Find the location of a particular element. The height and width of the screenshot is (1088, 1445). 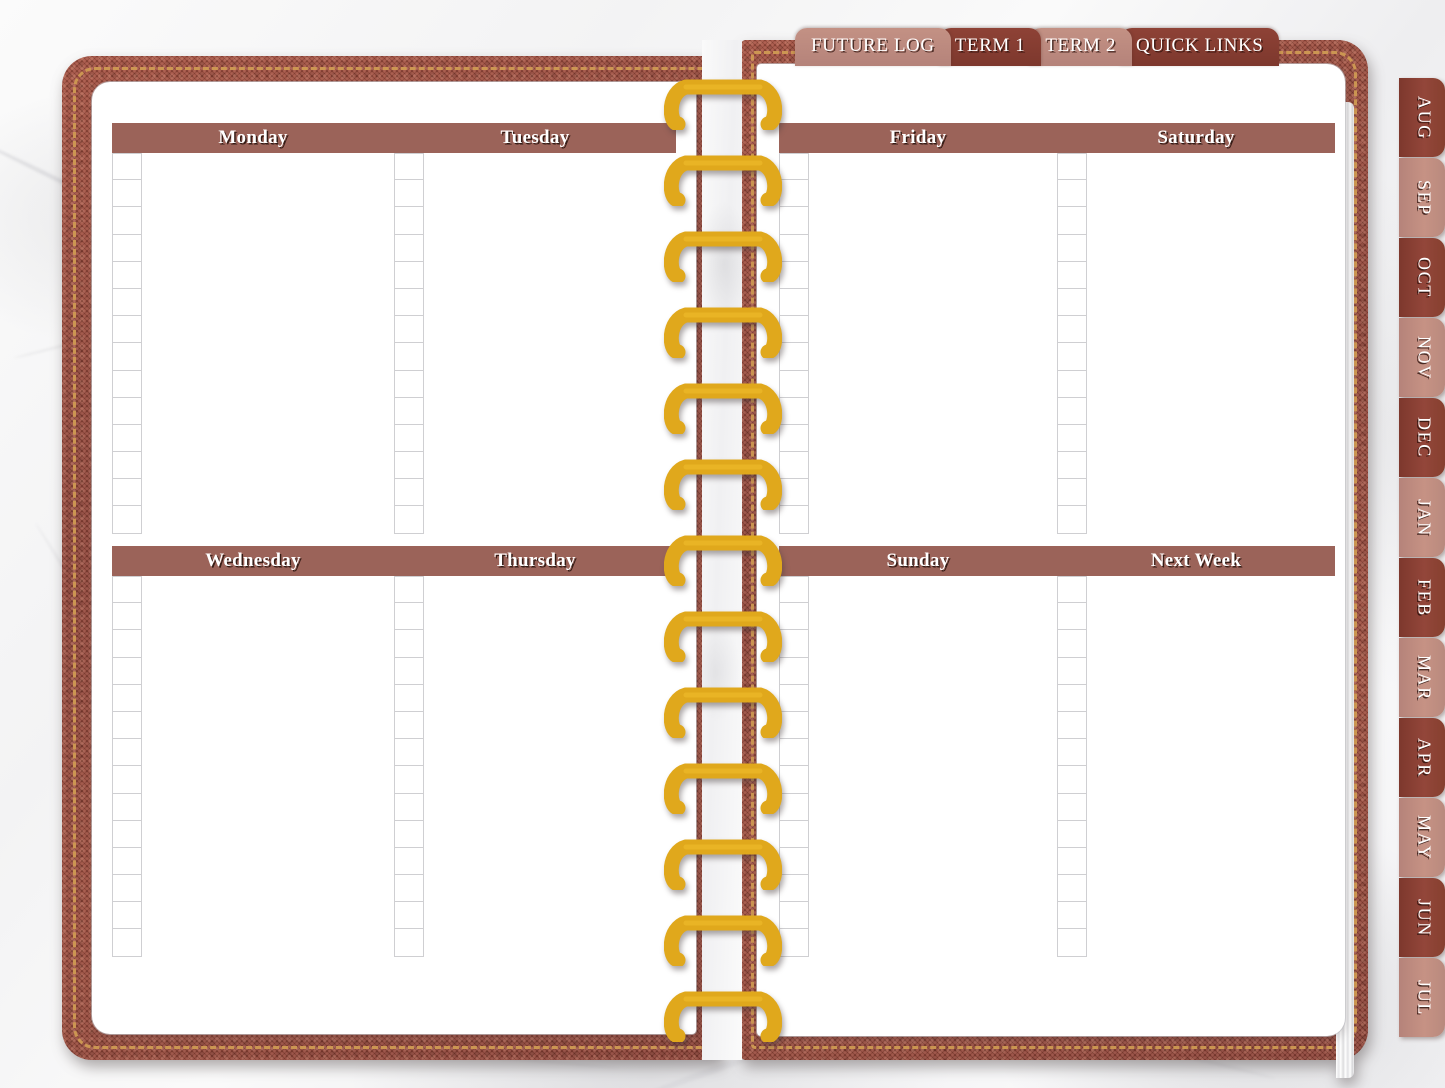

month-tab-aug: AUG is located at coordinates (1422, 117).